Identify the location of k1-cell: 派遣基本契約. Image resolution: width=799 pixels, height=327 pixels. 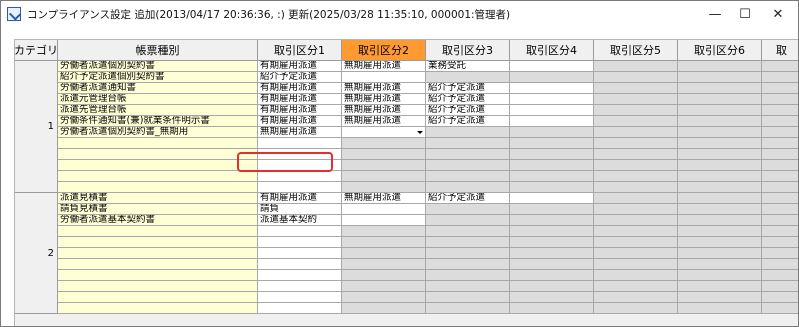
(300, 220).